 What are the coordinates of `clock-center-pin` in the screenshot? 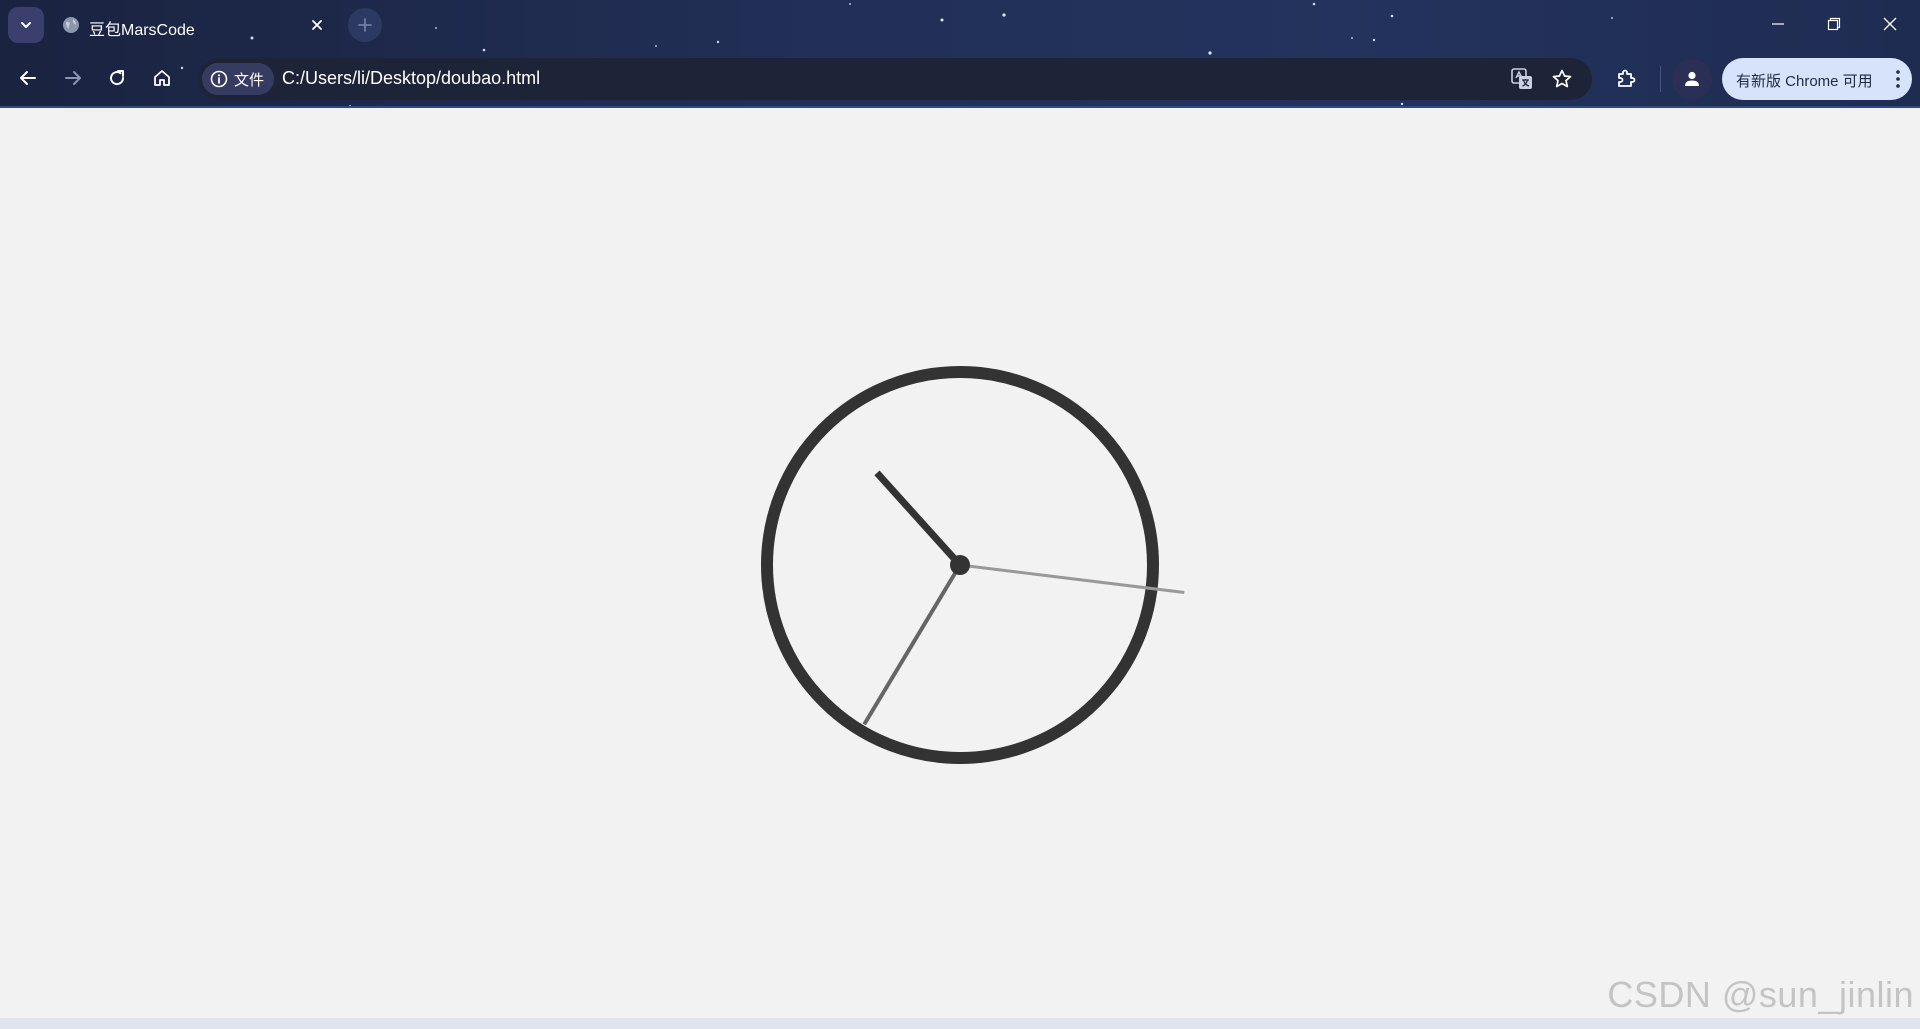 It's located at (960, 565).